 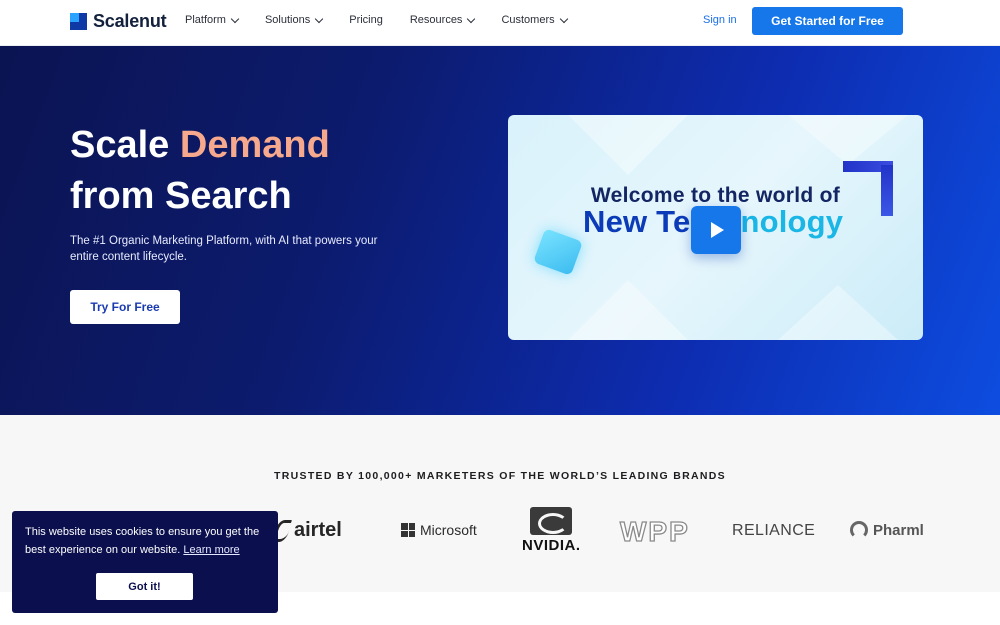 I want to click on reliance-logo: RELIANCE, so click(x=773, y=531).